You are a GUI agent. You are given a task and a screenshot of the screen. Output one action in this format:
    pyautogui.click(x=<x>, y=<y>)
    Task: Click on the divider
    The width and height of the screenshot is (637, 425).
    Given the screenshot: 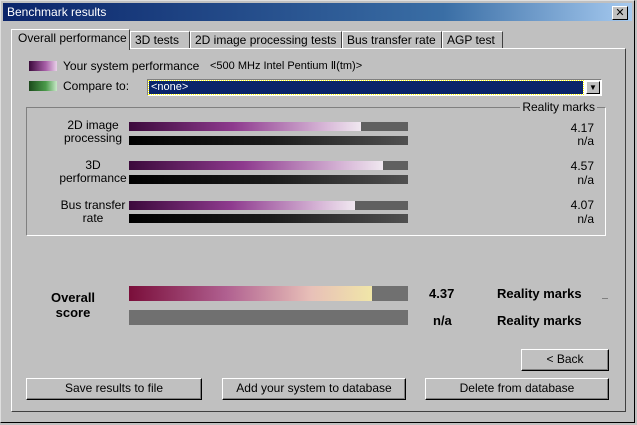 What is the action you would take?
    pyautogui.click(x=605, y=298)
    